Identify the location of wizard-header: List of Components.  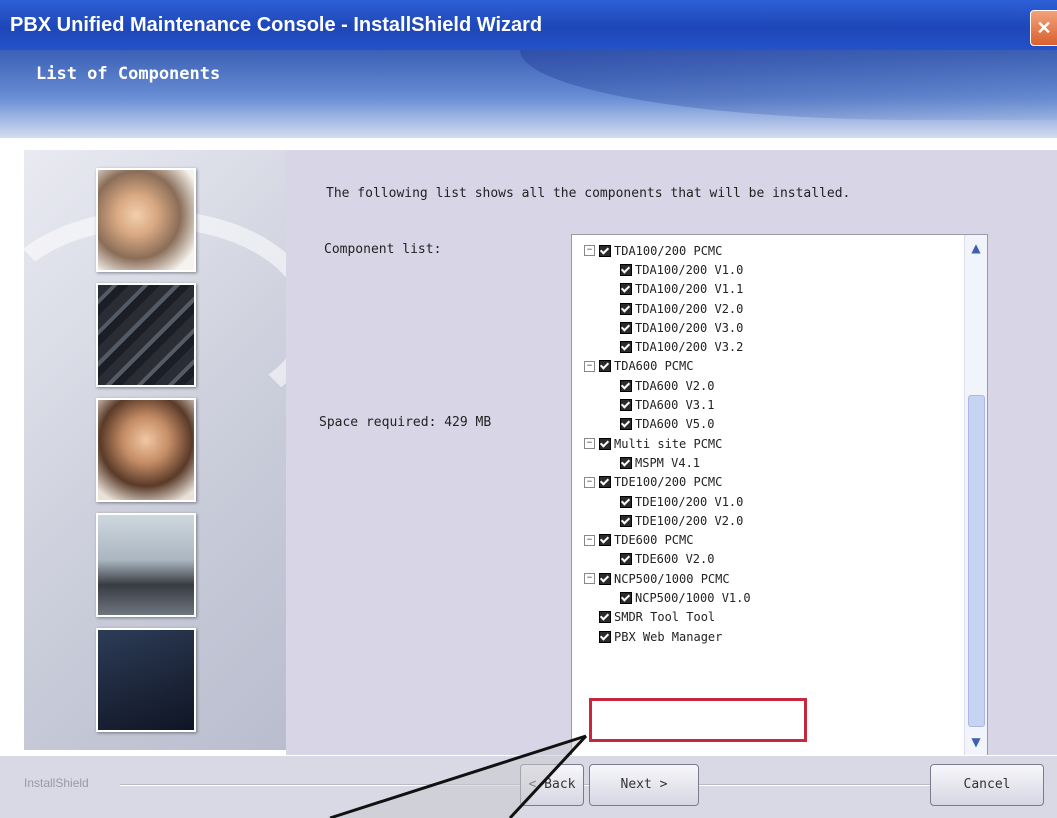
(528, 94).